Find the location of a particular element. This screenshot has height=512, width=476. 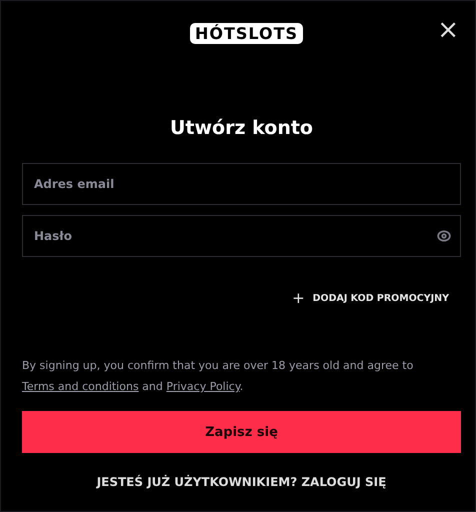

eye-icon is located at coordinates (444, 236).